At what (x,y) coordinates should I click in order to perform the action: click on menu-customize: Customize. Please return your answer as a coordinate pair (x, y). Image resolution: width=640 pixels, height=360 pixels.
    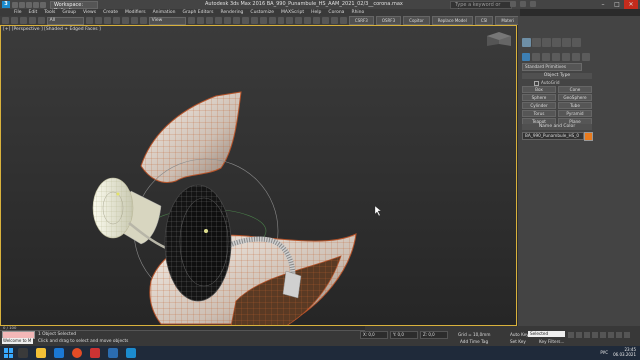
    Looking at the image, I should click on (262, 12).